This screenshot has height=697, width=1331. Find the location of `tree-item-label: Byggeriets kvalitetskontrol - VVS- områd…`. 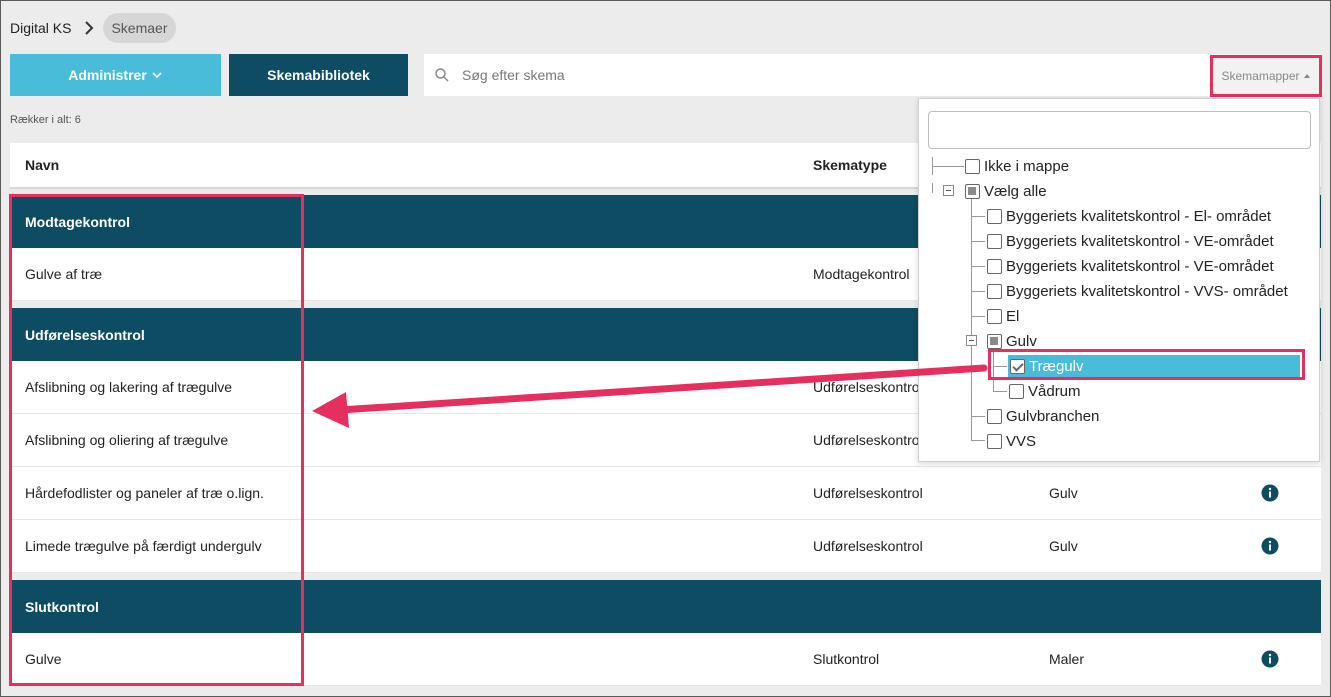

tree-item-label: Byggeriets kvalitetskontrol - VVS- områd… is located at coordinates (1147, 291).